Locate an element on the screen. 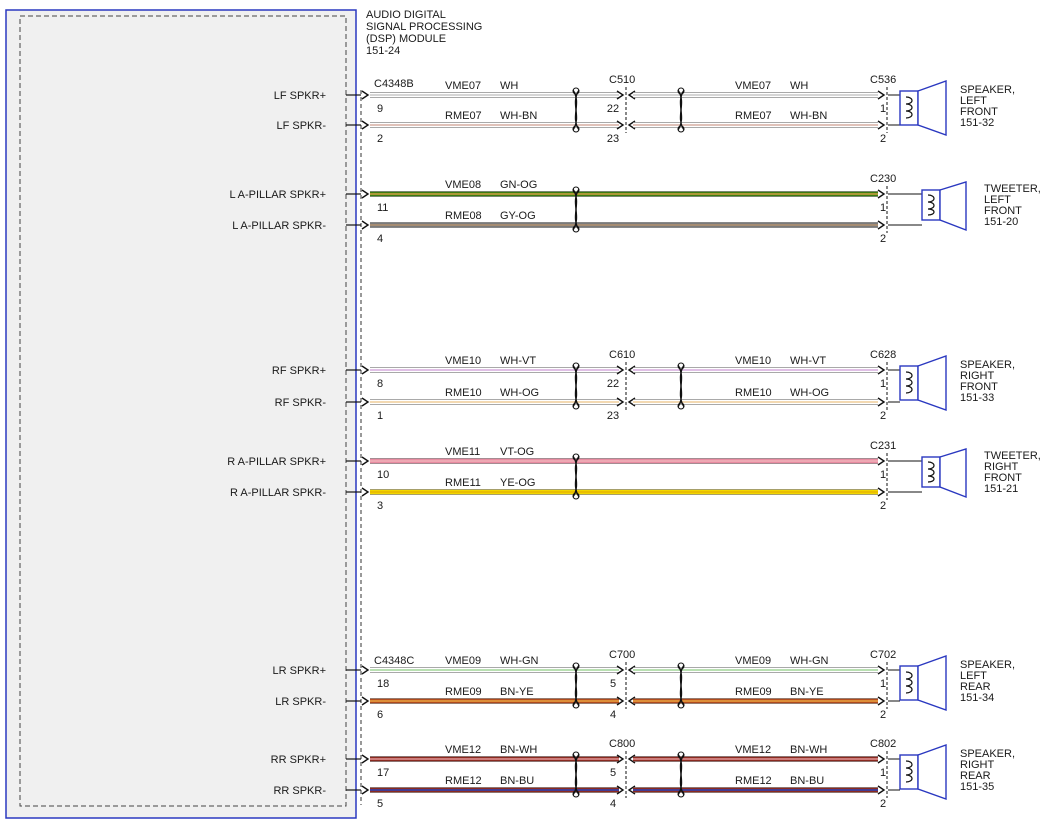 Image resolution: width=1055 pixels, height=829 pixels. module-pin-label: RF SPKR- is located at coordinates (301, 403).